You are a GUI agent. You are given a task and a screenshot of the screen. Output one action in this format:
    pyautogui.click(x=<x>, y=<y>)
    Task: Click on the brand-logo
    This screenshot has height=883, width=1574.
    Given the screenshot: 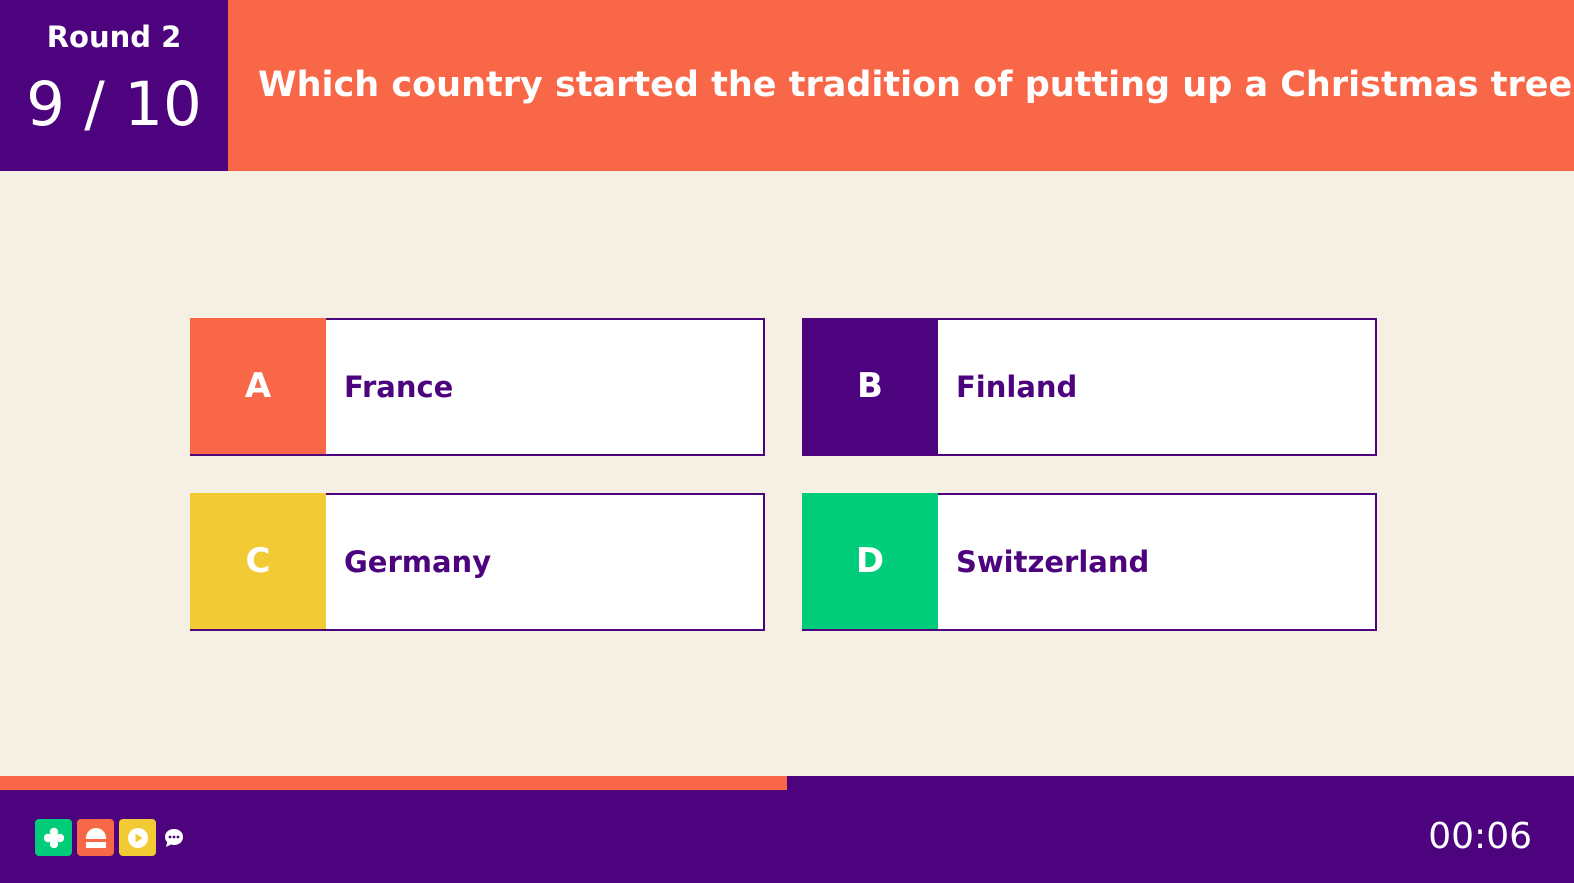 What is the action you would take?
    pyautogui.click(x=111, y=837)
    